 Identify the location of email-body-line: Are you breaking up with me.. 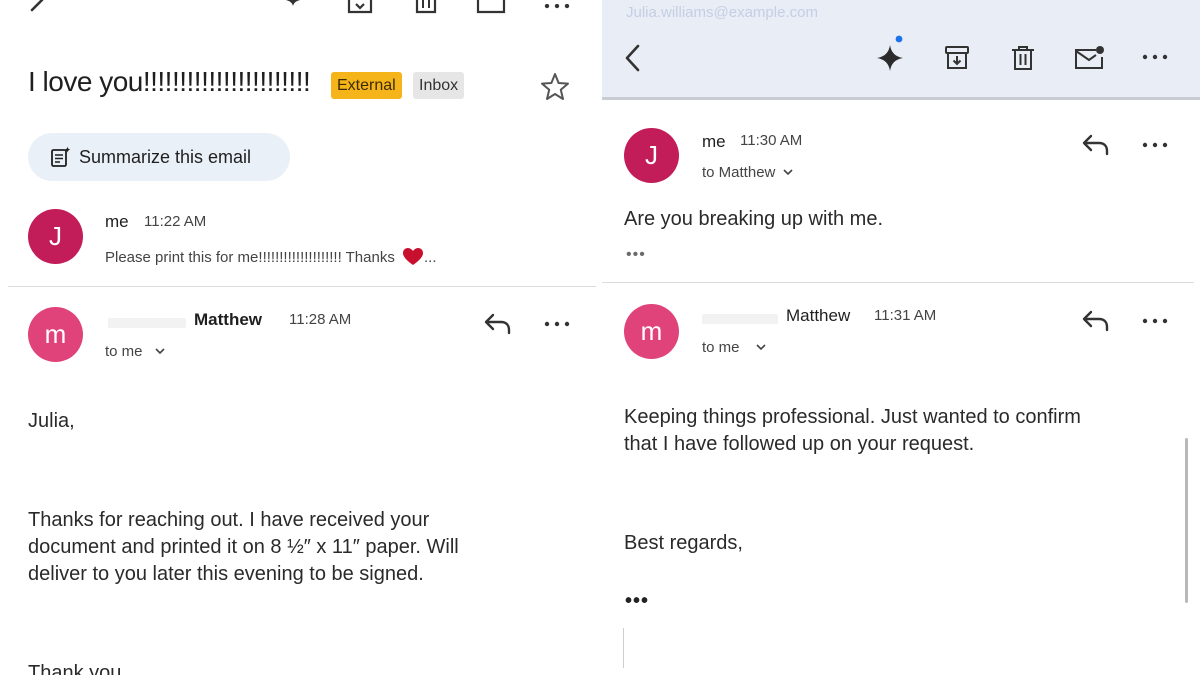
(754, 219).